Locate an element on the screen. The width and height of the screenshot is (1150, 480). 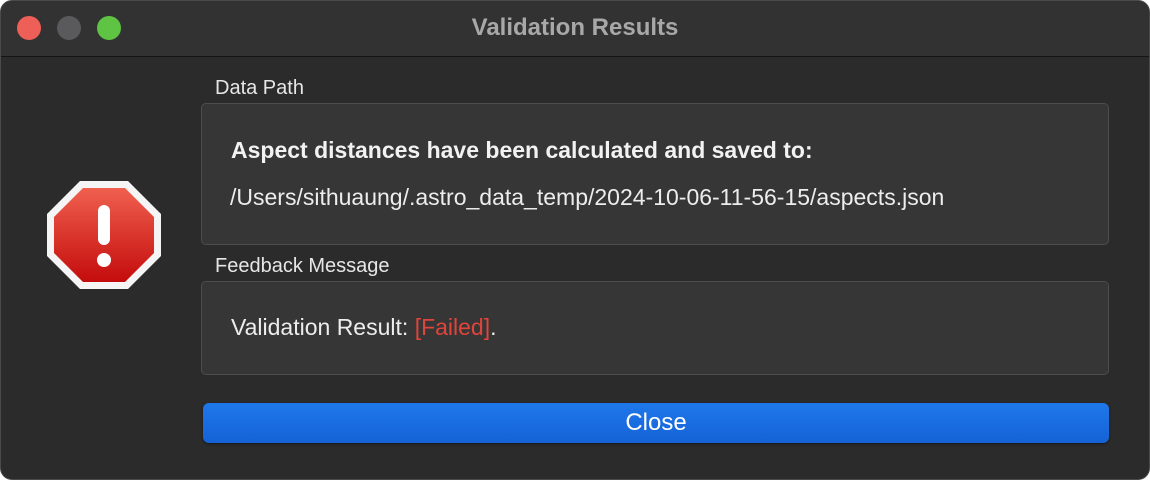
window-title: Validation Results is located at coordinates (575, 27).